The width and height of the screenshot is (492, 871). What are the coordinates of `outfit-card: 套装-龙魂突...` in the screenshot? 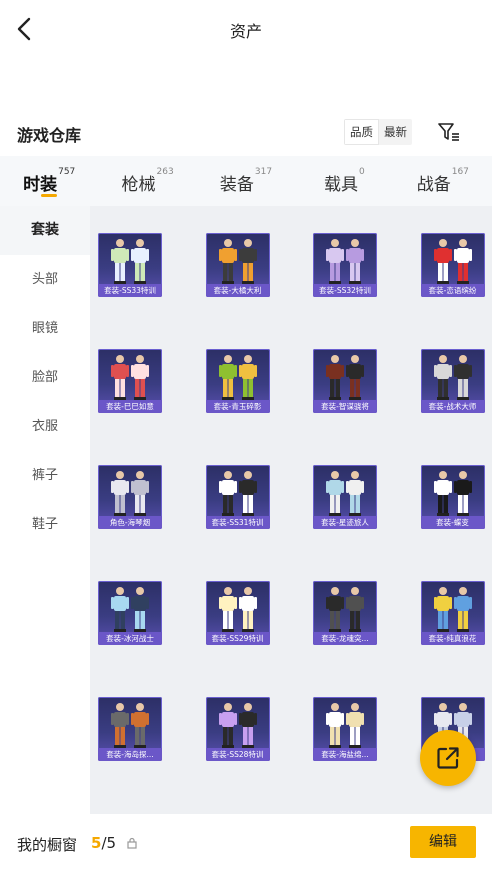 It's located at (345, 613).